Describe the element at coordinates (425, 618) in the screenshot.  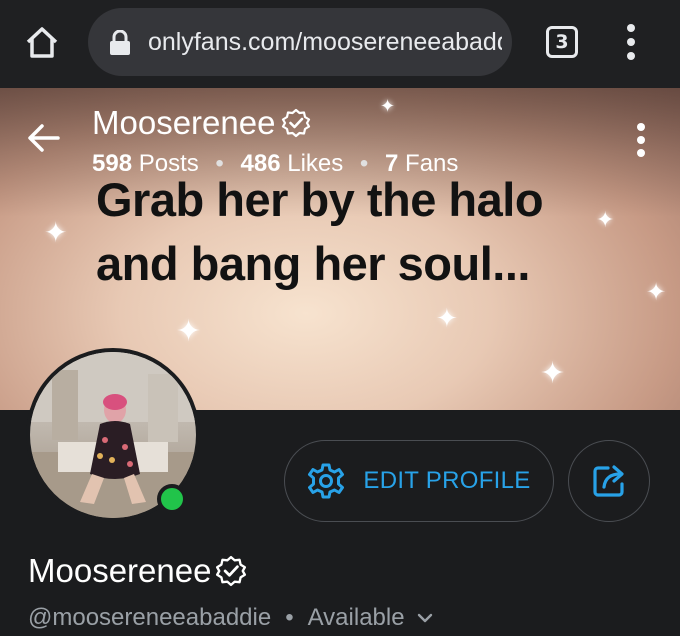
I see `chevron-down-icon` at that location.